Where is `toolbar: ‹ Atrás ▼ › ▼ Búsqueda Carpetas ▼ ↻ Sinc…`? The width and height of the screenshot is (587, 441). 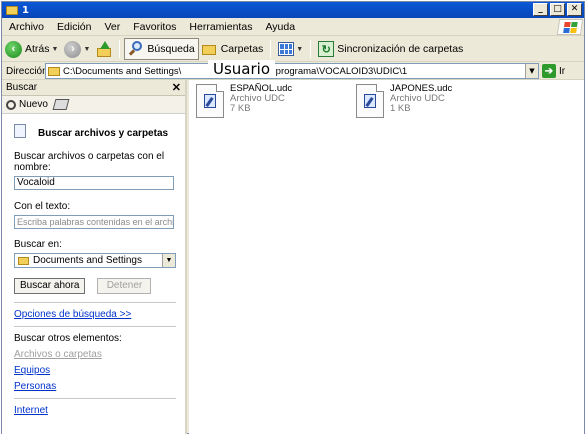
toolbar: ‹ Atrás ▼ › ▼ Búsqueda Carpetas ▼ ↻ Sinc… is located at coordinates (293, 49).